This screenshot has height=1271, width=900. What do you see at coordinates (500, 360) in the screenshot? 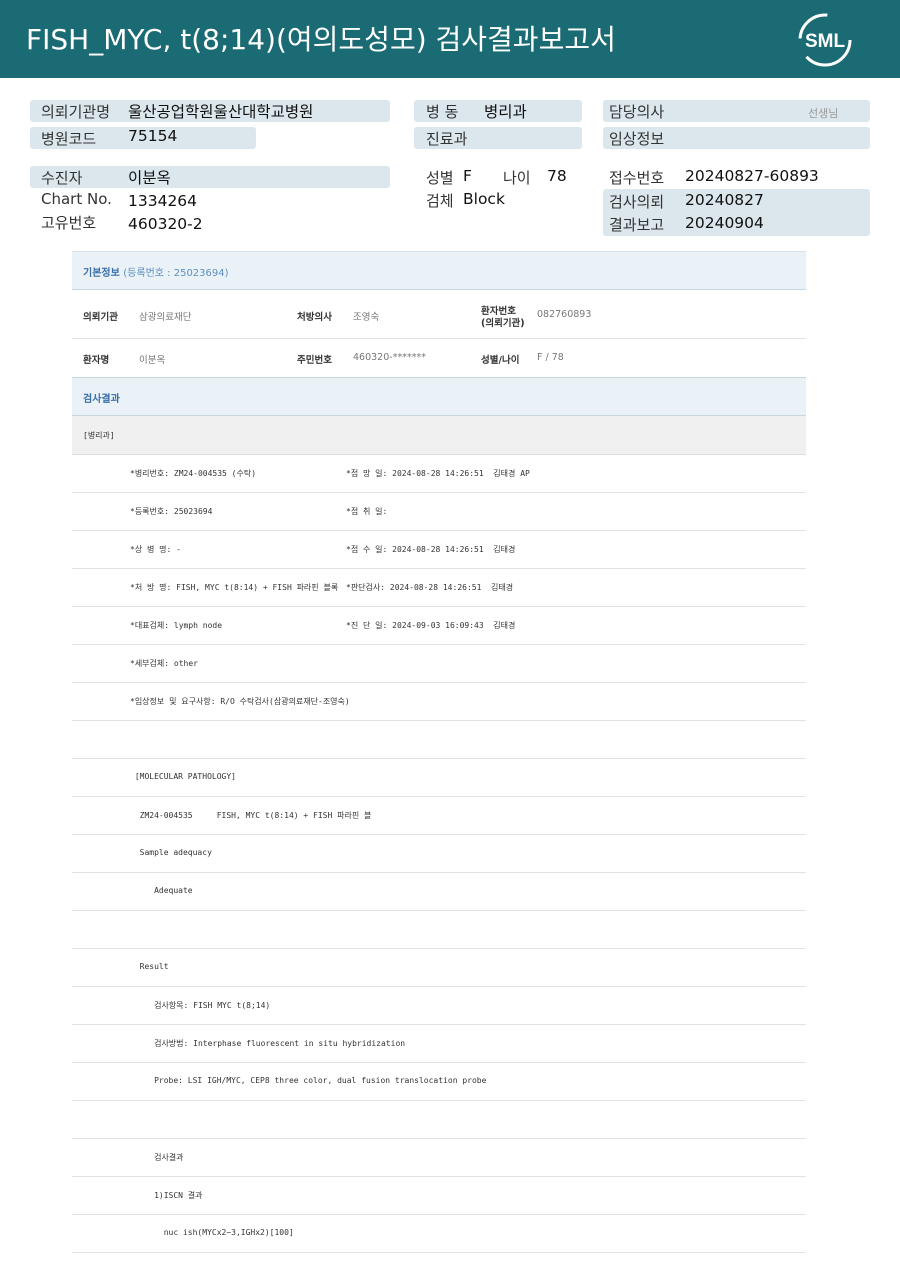
I see `sexage-key: 성별/나이` at bounding box center [500, 360].